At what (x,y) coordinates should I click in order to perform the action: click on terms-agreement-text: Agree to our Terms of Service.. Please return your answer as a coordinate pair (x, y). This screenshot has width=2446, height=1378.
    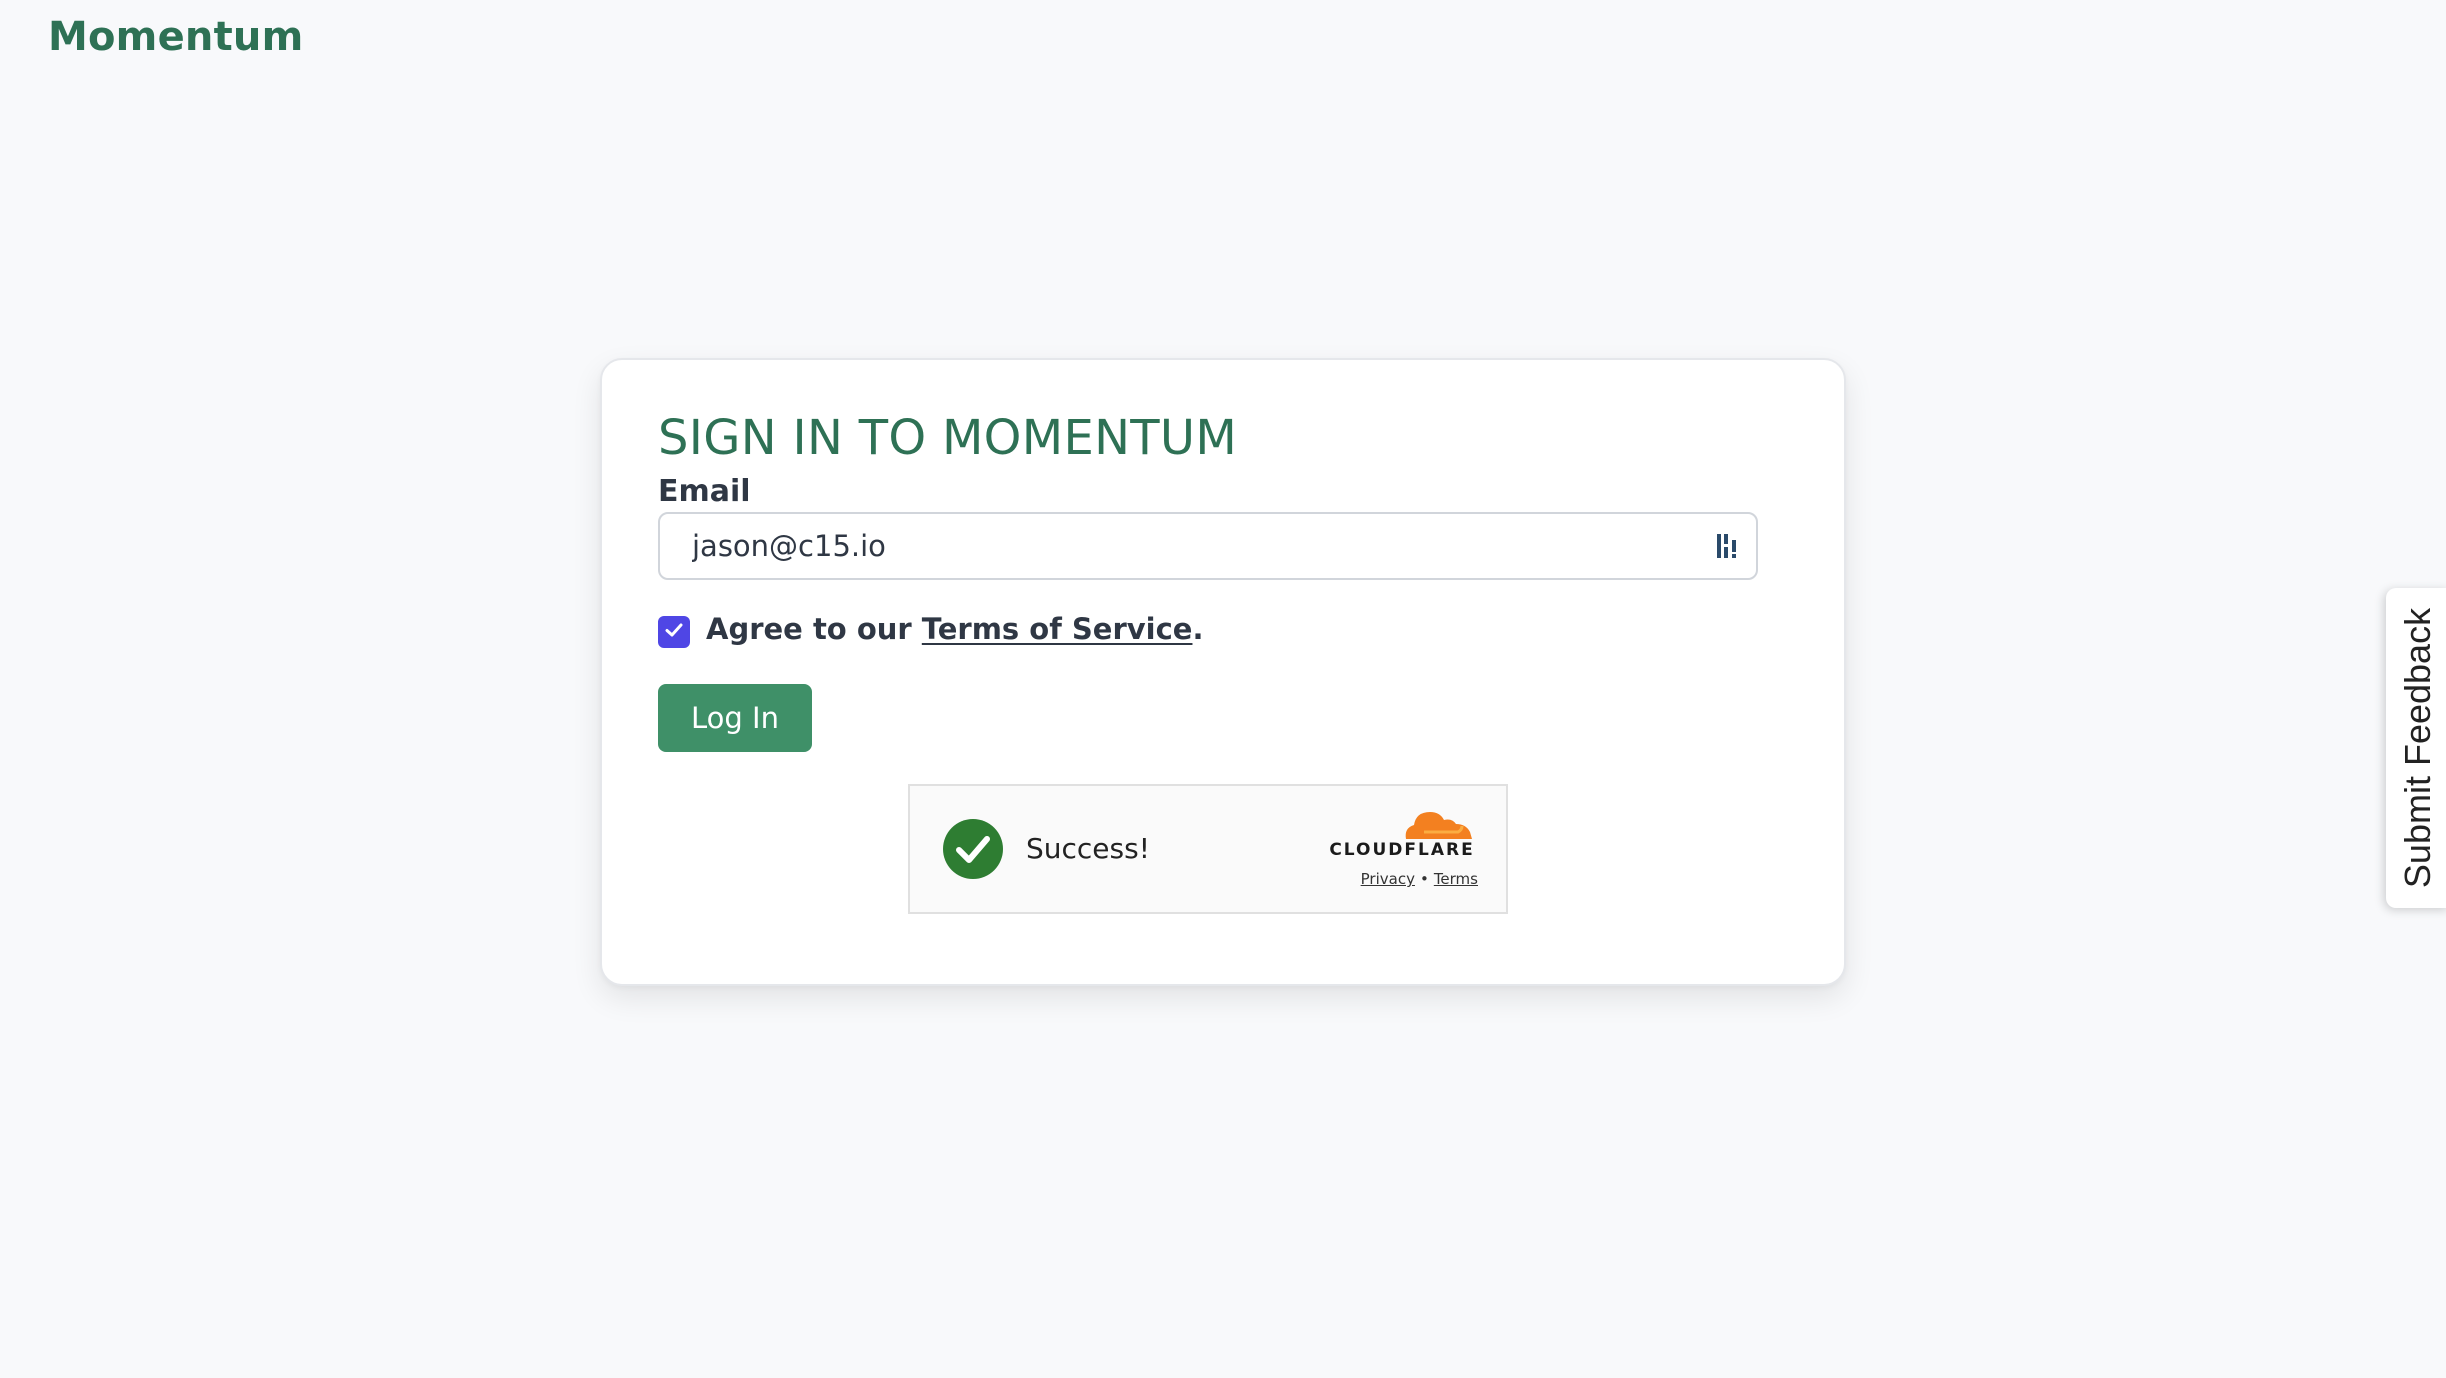
    Looking at the image, I should click on (955, 629).